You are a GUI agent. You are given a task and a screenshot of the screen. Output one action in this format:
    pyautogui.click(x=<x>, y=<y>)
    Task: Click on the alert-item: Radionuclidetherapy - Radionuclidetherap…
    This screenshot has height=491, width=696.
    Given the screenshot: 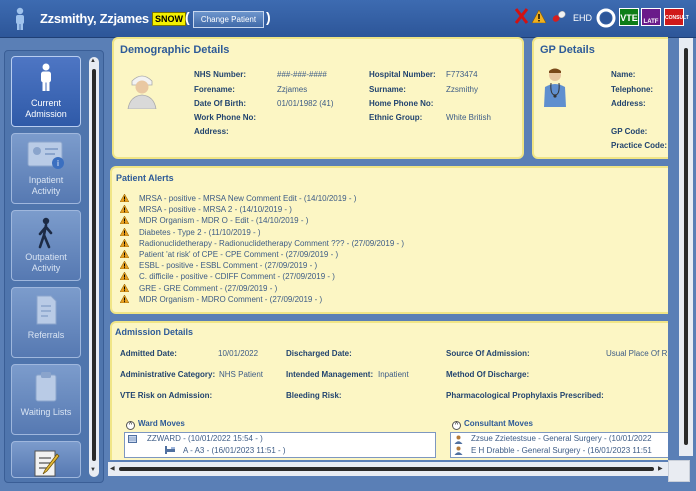 What is the action you would take?
    pyautogui.click(x=262, y=243)
    